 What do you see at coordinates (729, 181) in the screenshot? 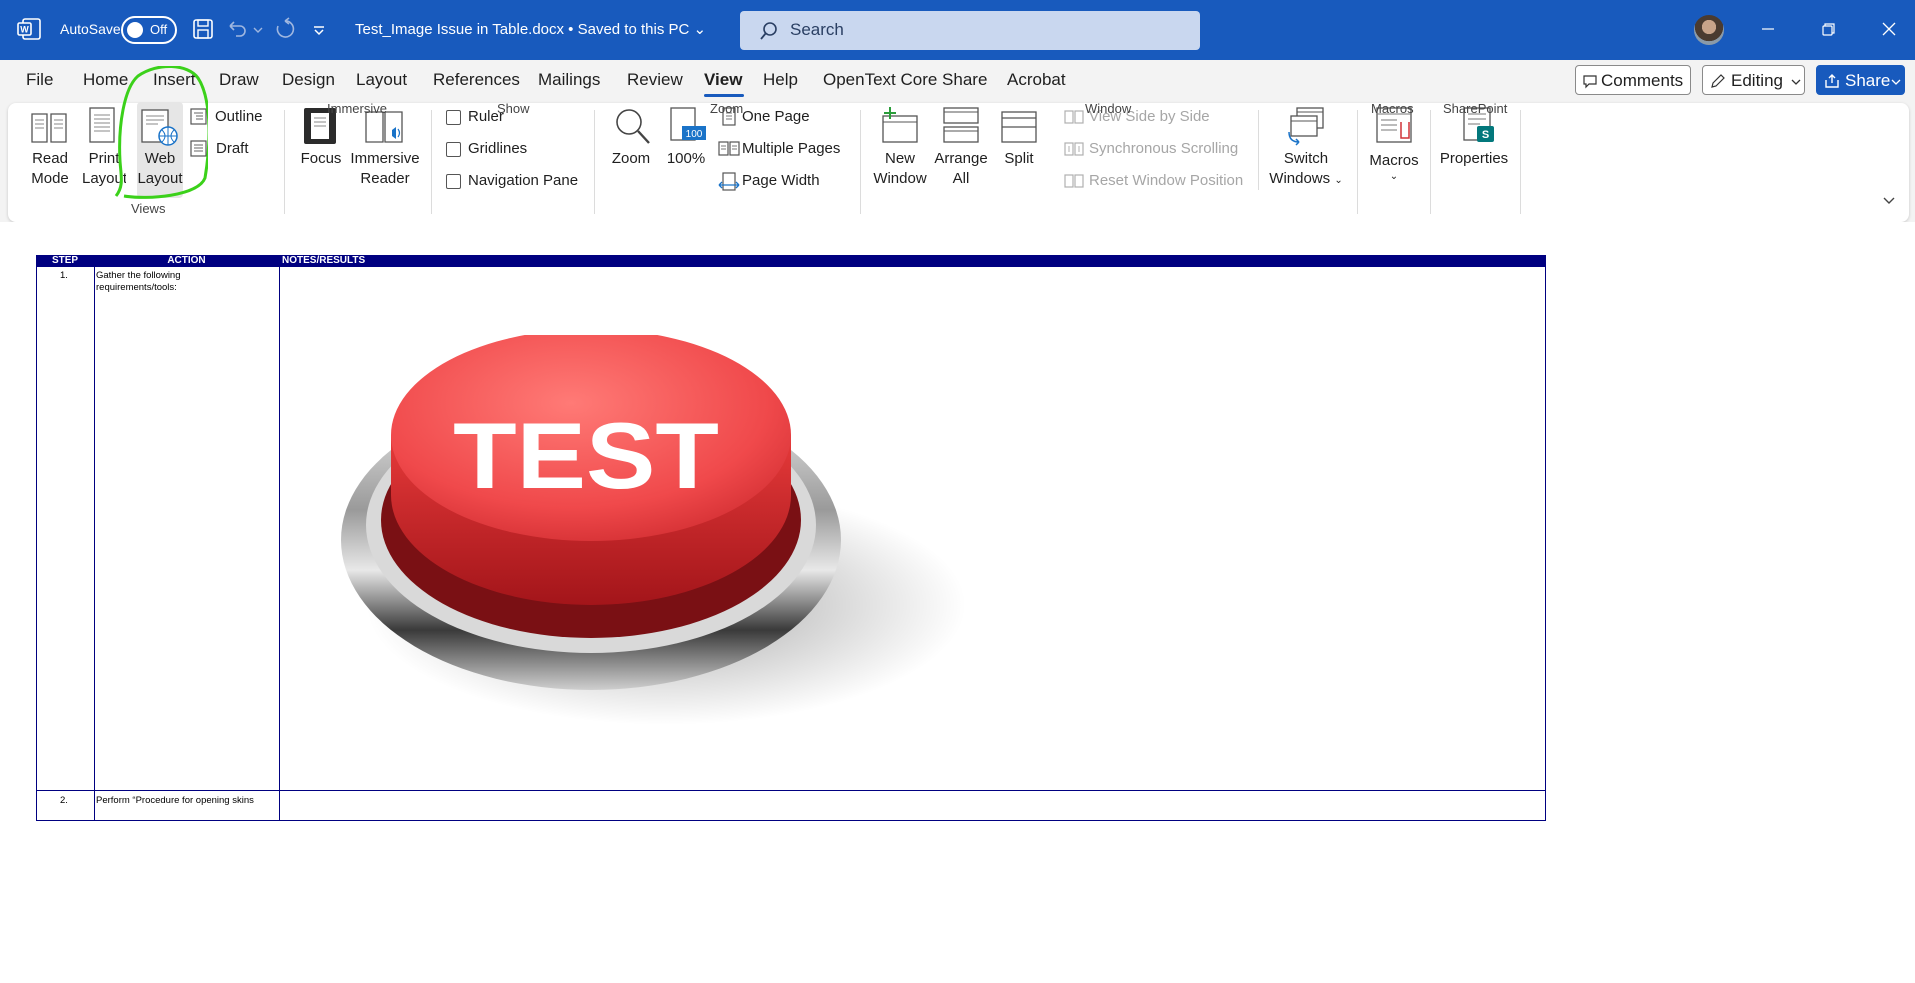
I see `page-width-icon` at bounding box center [729, 181].